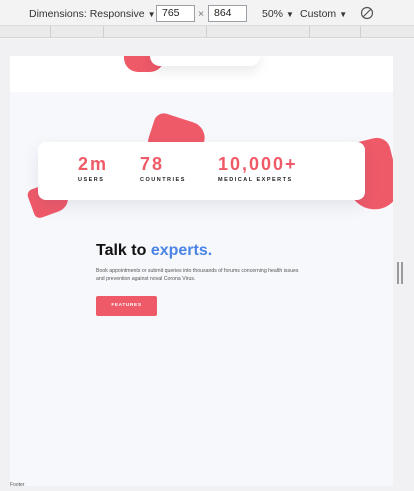 The height and width of the screenshot is (491, 414). What do you see at coordinates (152, 164) in the screenshot?
I see `stat-value: 78` at bounding box center [152, 164].